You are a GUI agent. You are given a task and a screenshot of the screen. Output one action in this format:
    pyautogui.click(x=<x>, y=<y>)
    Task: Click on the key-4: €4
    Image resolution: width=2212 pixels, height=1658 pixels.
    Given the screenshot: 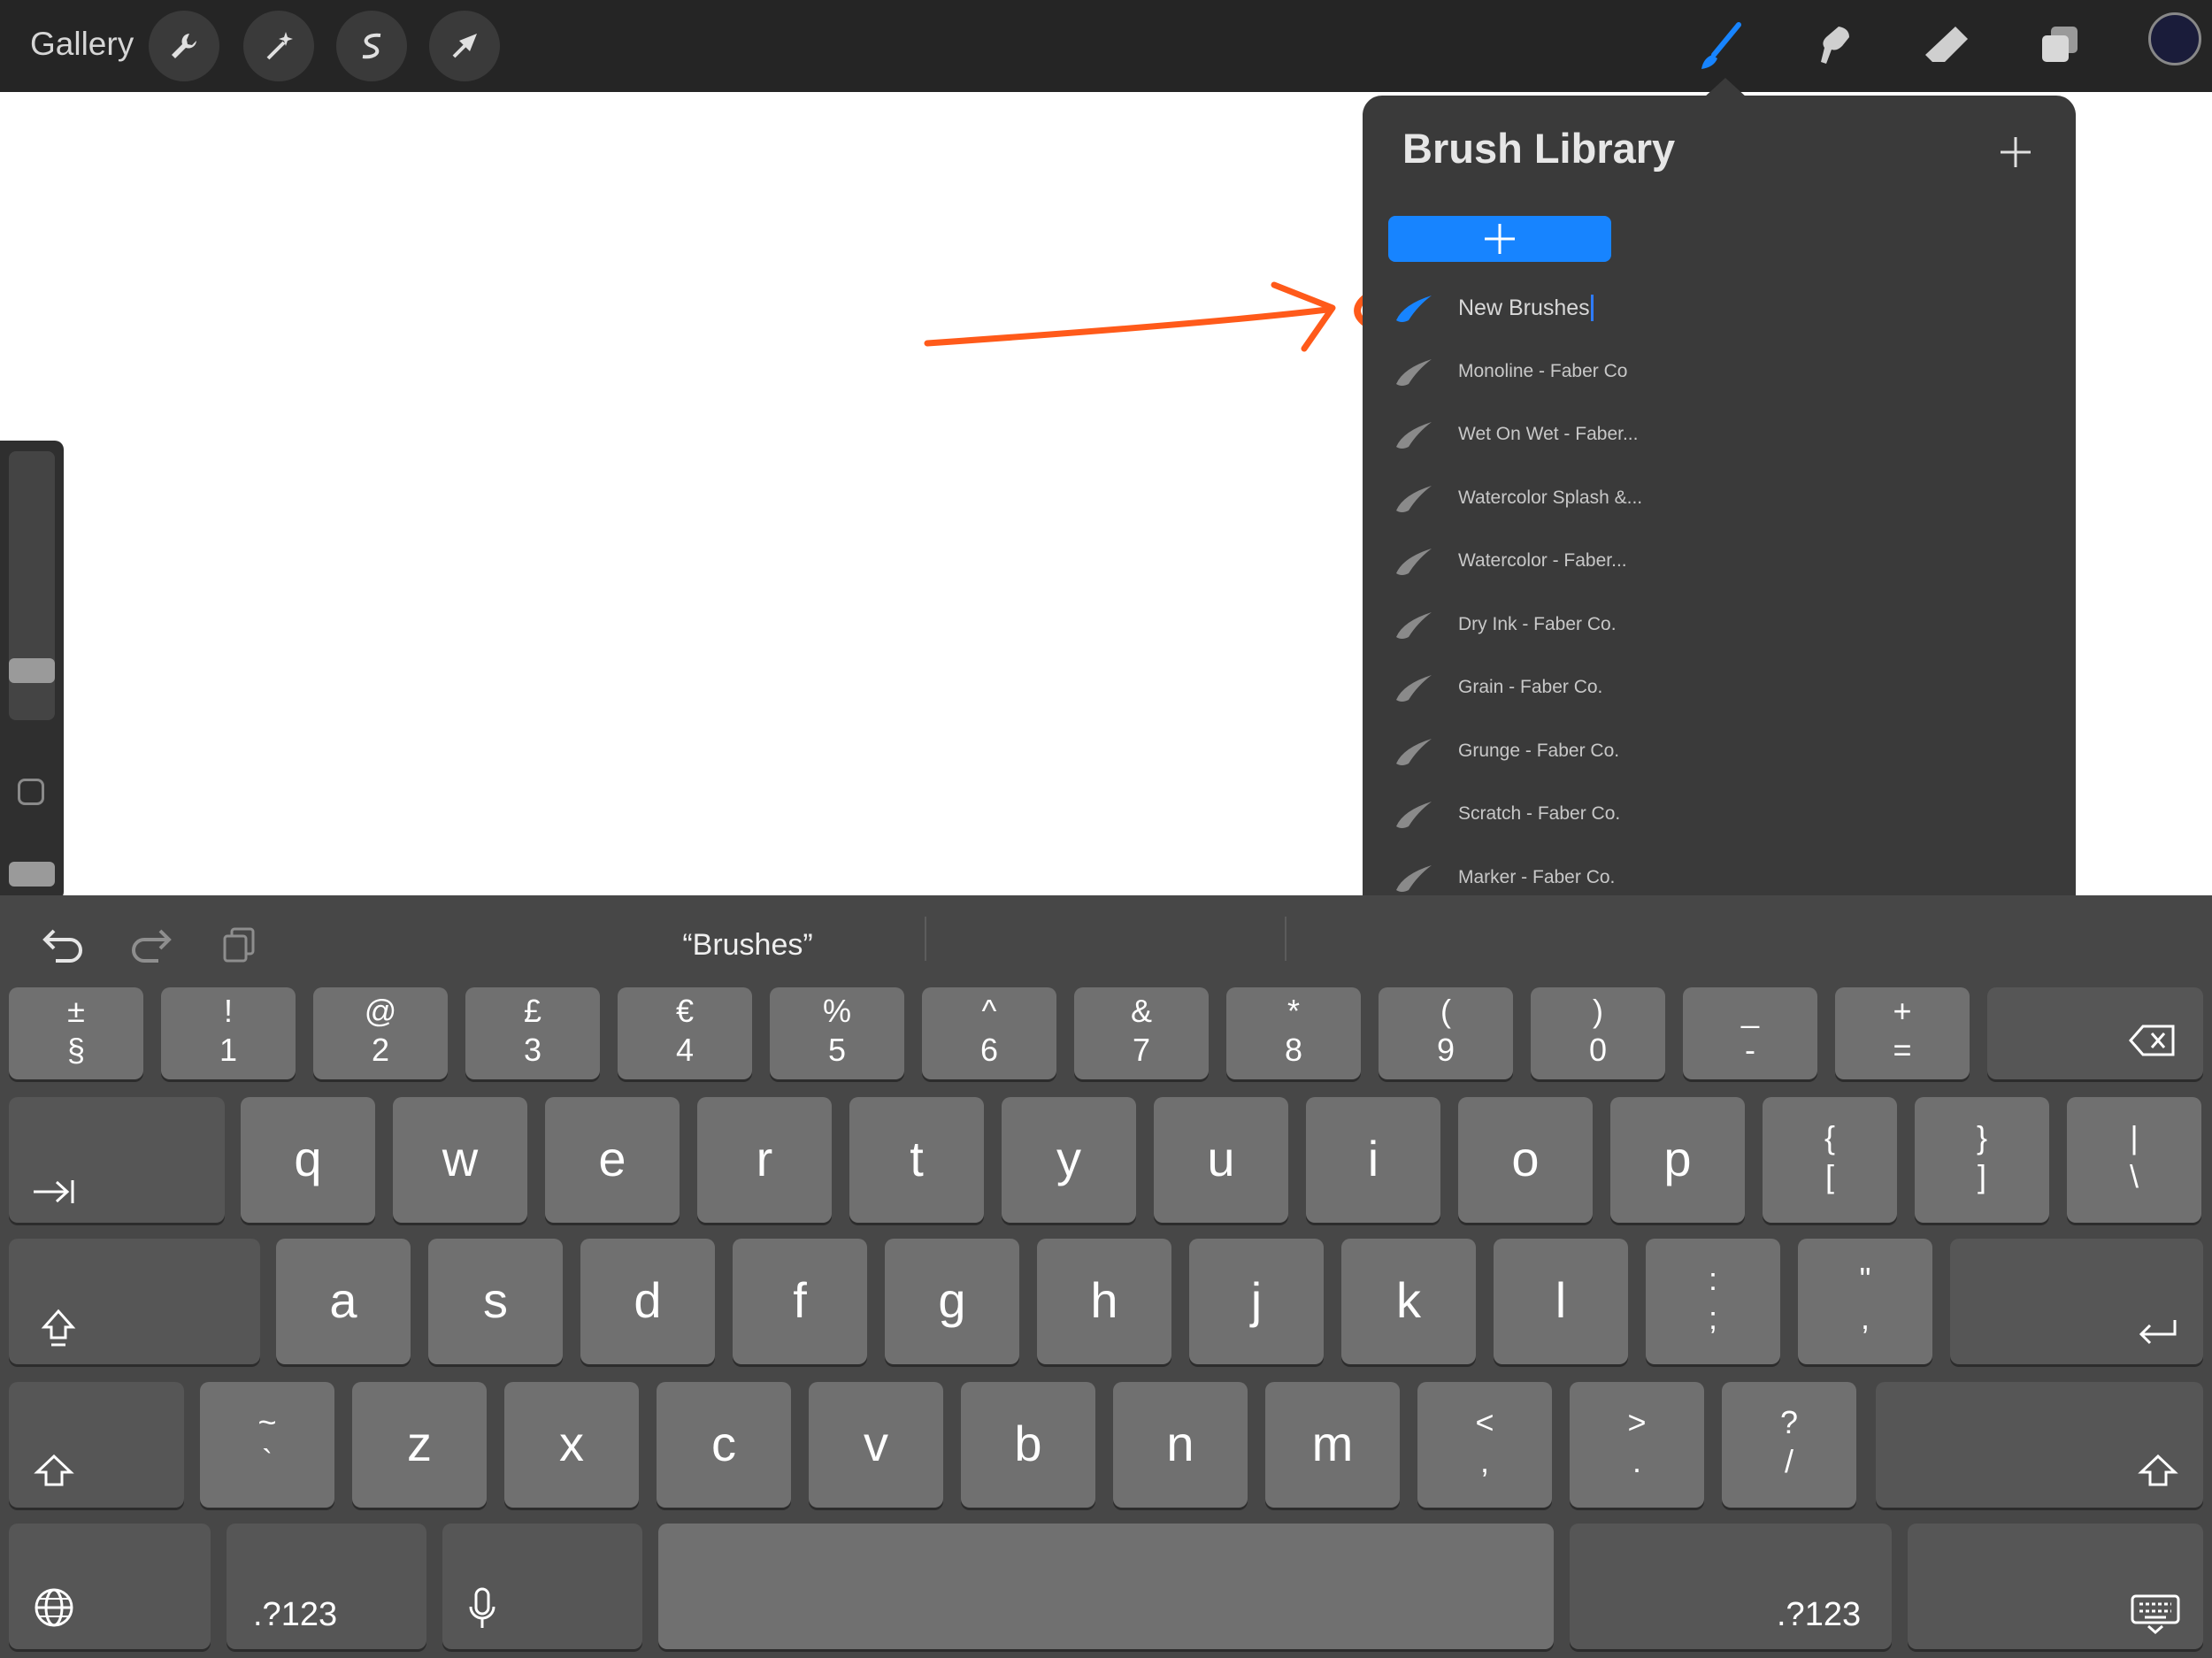 What is the action you would take?
    pyautogui.click(x=685, y=1033)
    